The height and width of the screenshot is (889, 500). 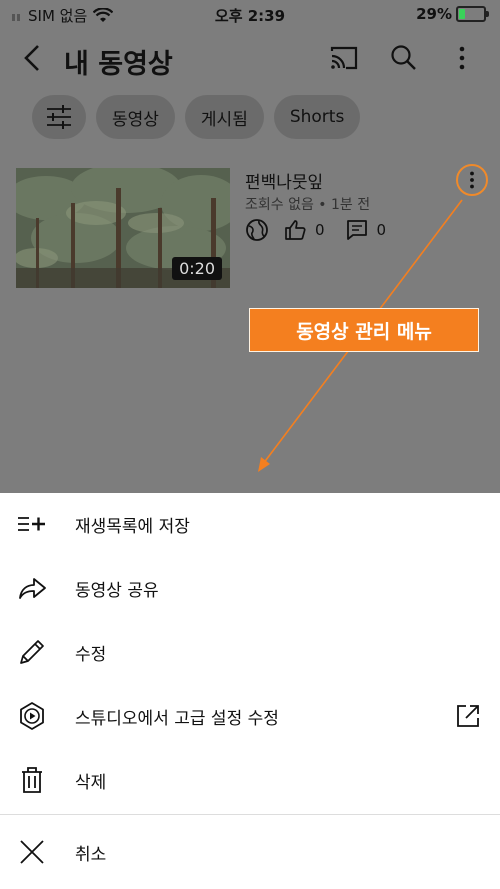 What do you see at coordinates (91, 654) in the screenshot?
I see `menu-label: 수정` at bounding box center [91, 654].